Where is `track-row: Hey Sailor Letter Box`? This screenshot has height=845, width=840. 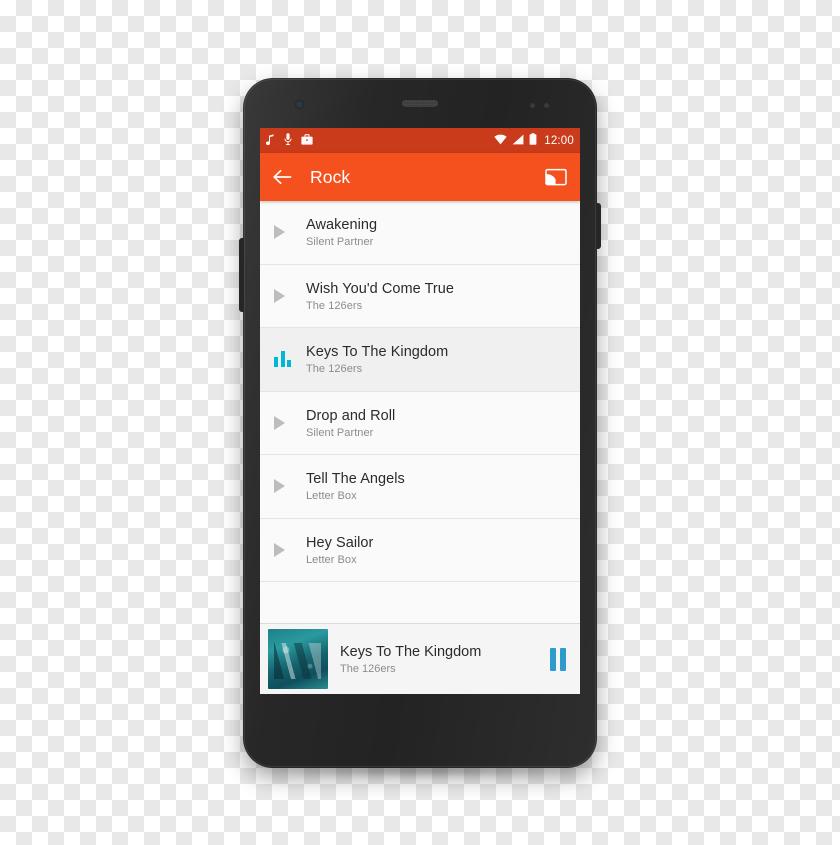
track-row: Hey Sailor Letter Box is located at coordinates (420, 550).